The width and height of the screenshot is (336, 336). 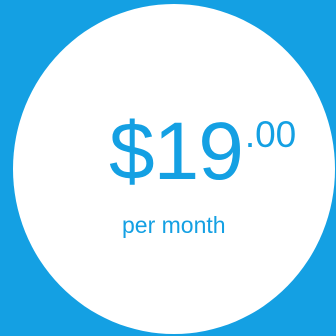 What do you see at coordinates (270, 134) in the screenshot?
I see `price-cents: .00` at bounding box center [270, 134].